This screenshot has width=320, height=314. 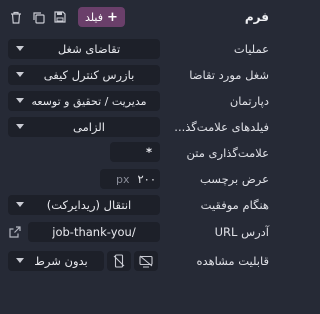 I want to click on visibility-value: بدون شرط, so click(x=61, y=261).